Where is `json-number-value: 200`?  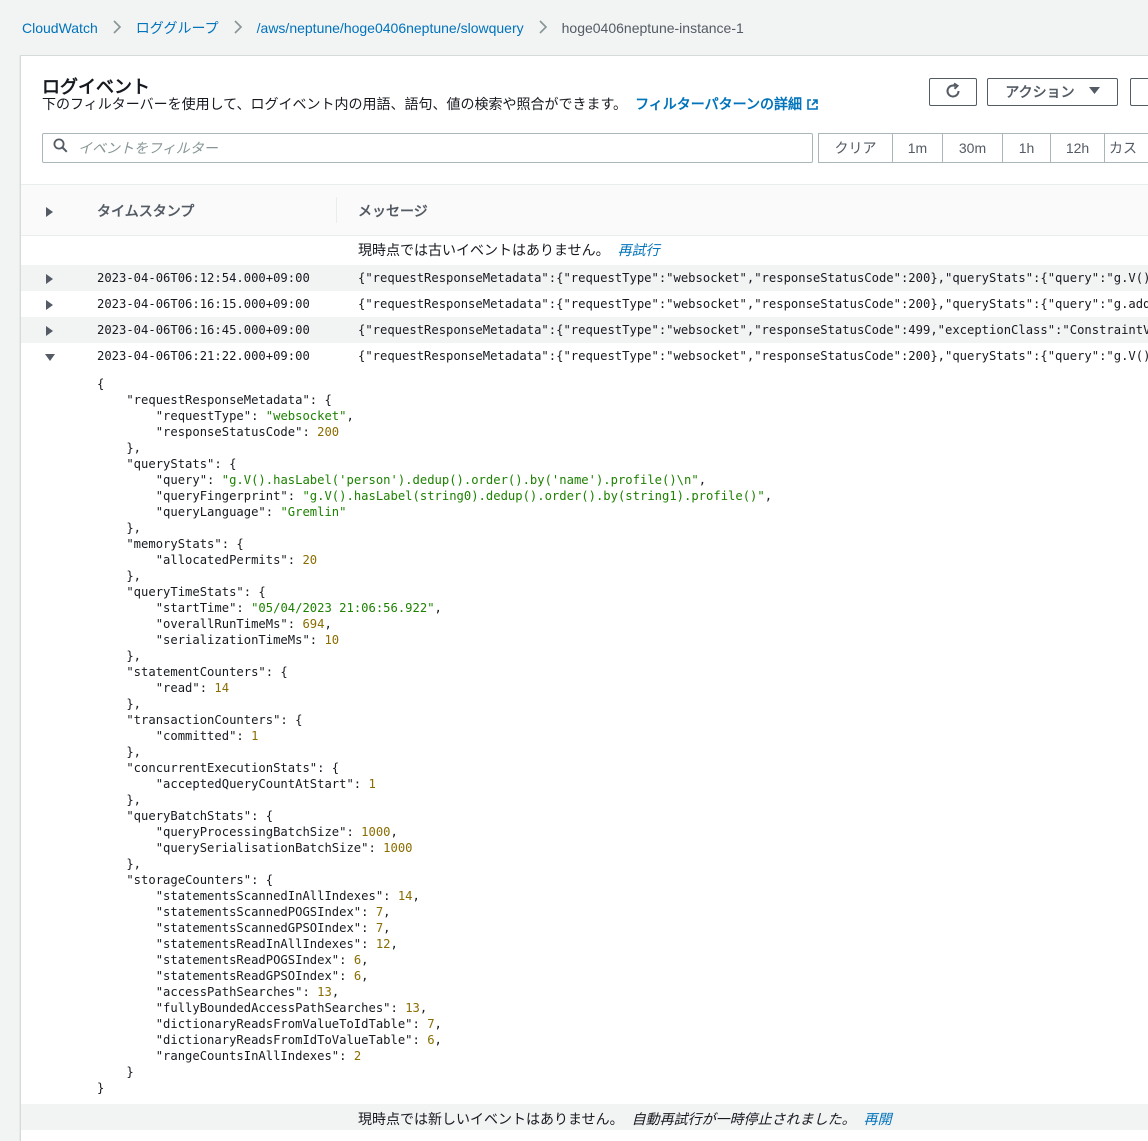
json-number-value: 200 is located at coordinates (328, 432).